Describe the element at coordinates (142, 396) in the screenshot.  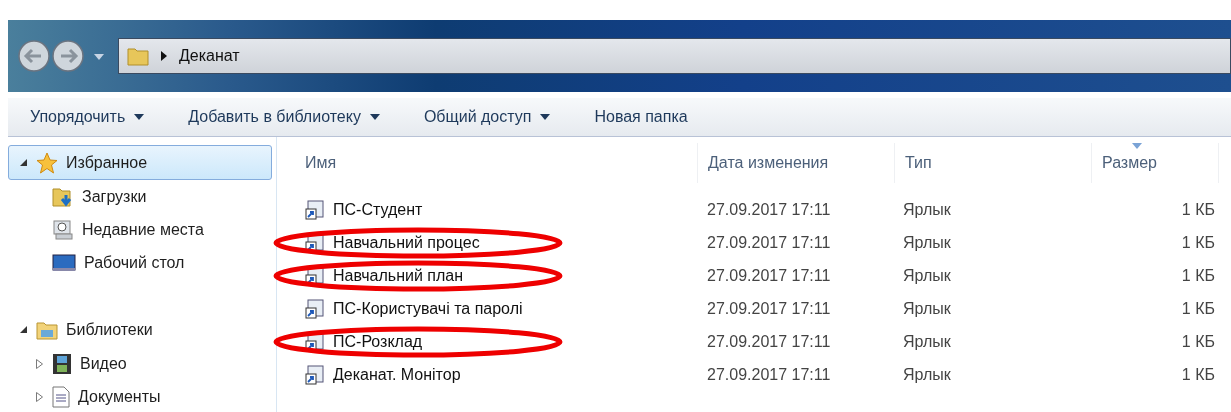
I see `sidebar-item: Документы` at that location.